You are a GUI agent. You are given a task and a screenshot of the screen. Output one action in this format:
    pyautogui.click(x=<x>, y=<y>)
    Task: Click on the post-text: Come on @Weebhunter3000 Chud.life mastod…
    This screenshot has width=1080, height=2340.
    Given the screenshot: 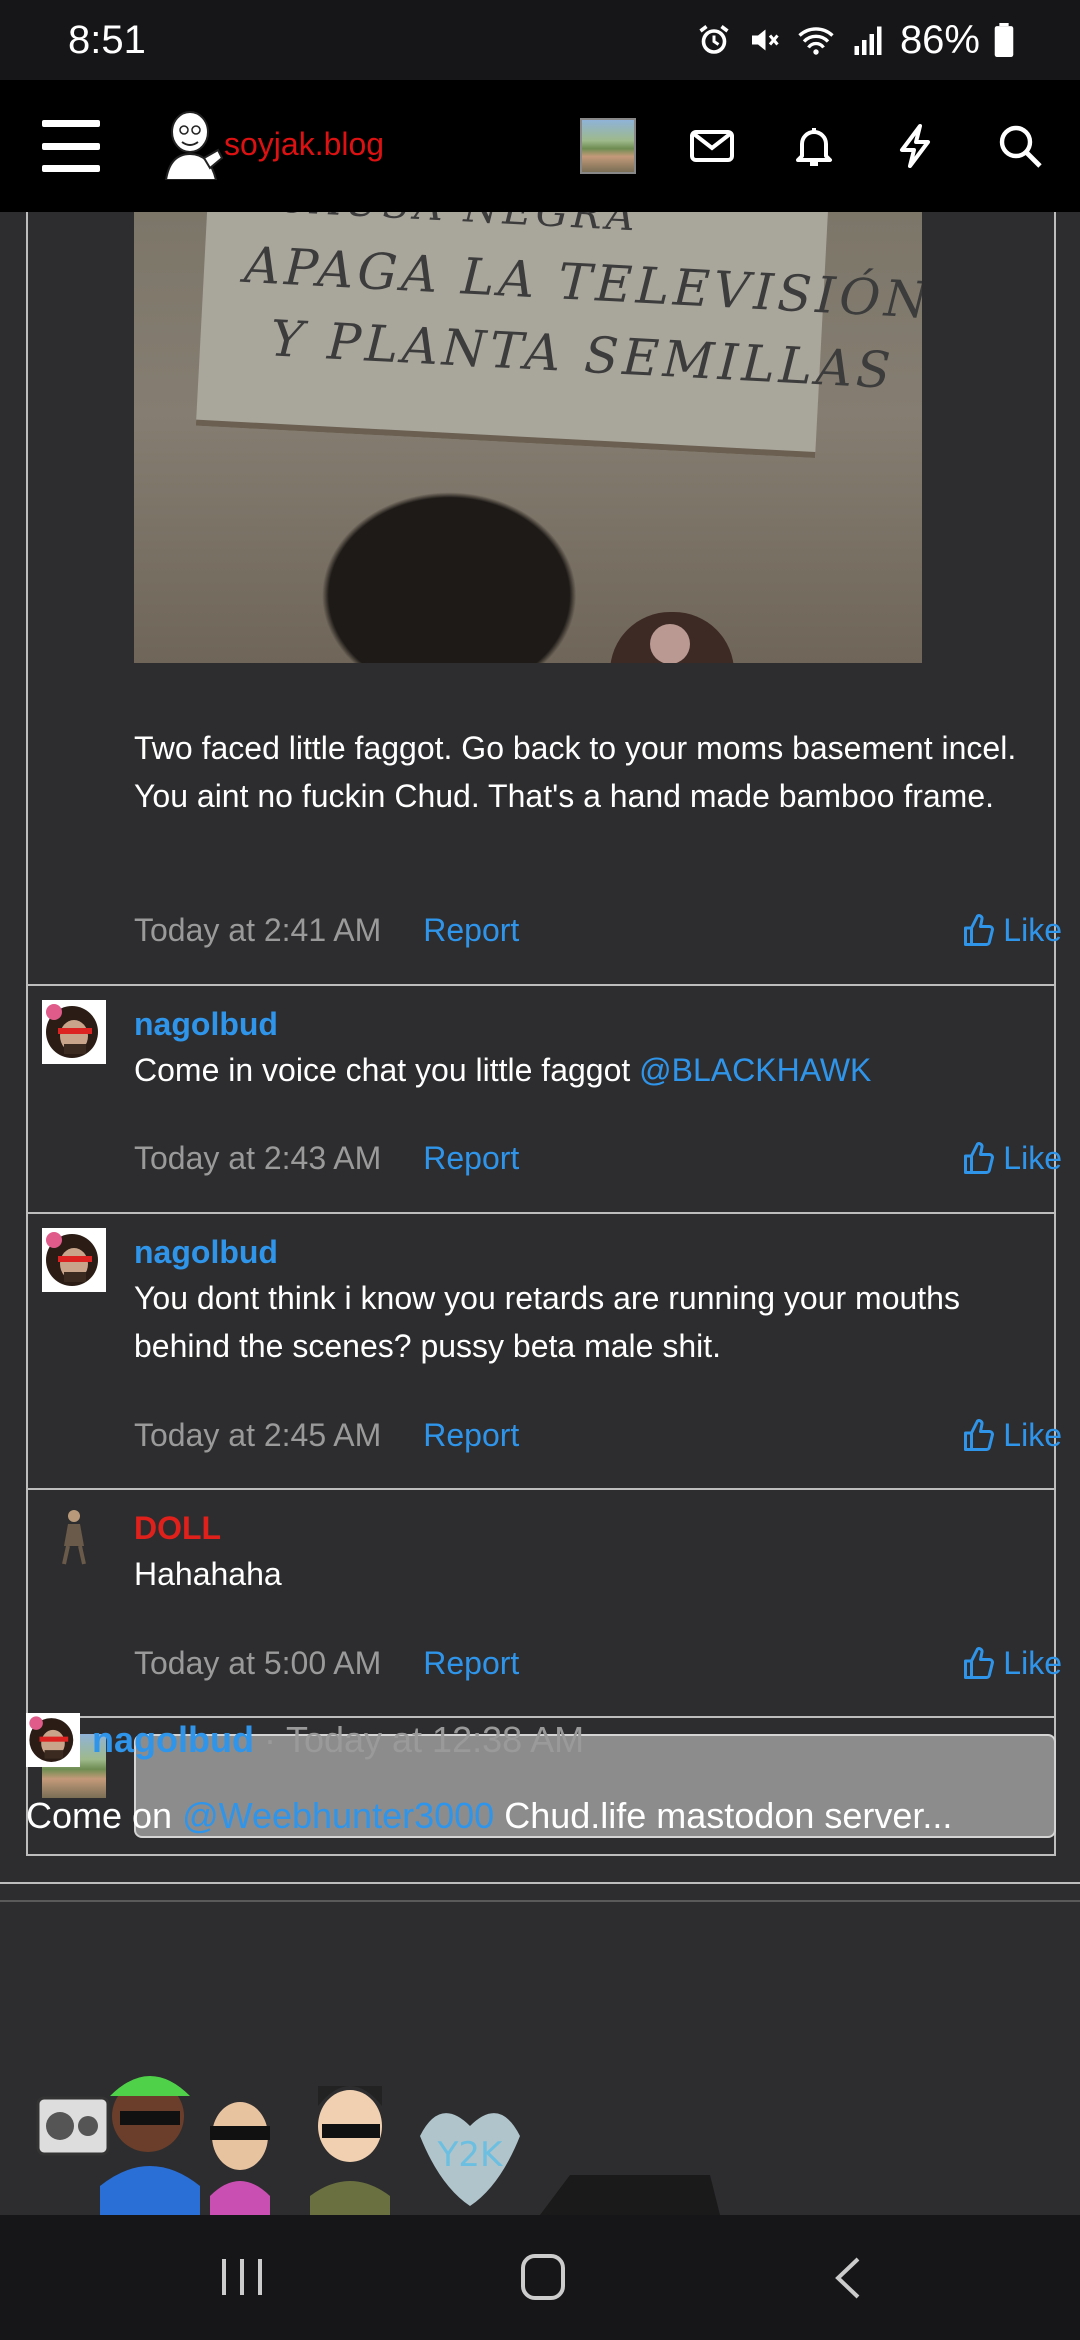 What is the action you would take?
    pyautogui.click(x=489, y=1815)
    